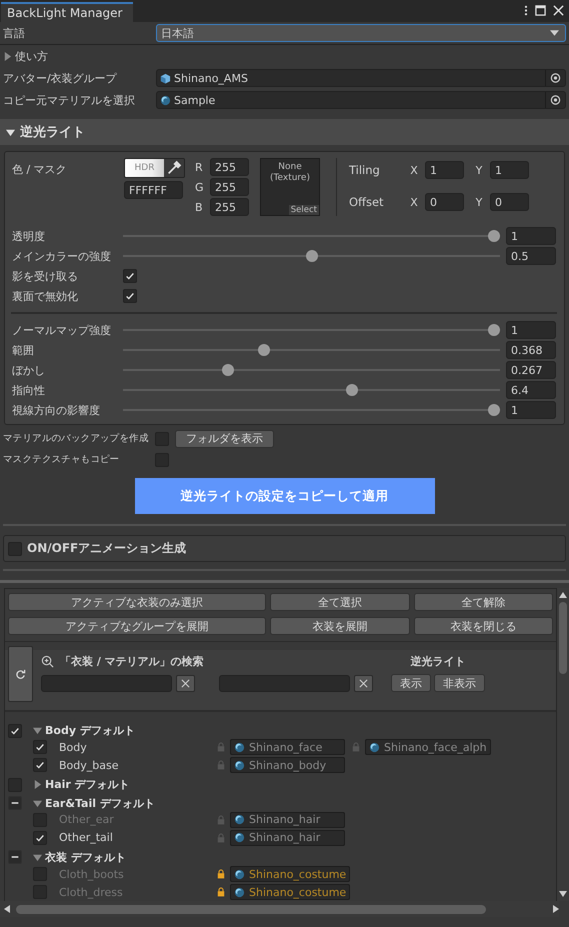  I want to click on number-field: 0.267, so click(531, 370).